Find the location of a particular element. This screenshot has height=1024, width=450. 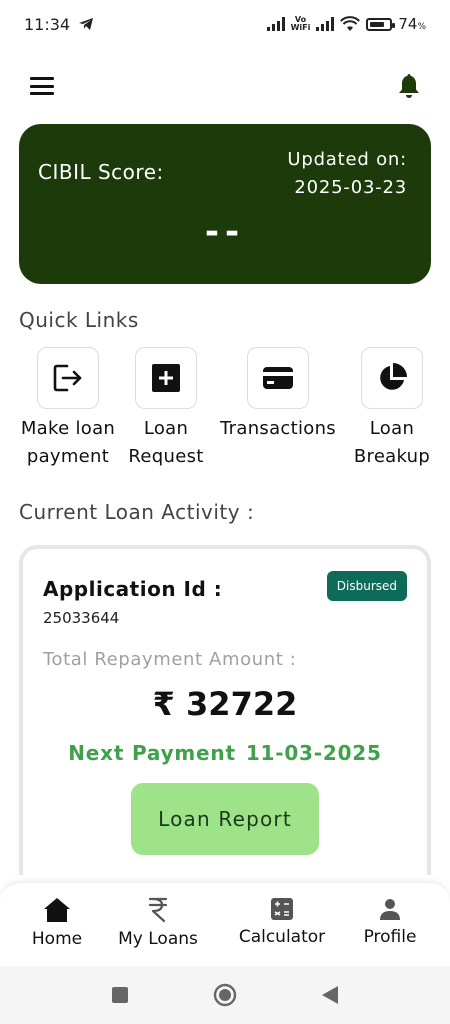

logout-arrow-icon is located at coordinates (67, 378).